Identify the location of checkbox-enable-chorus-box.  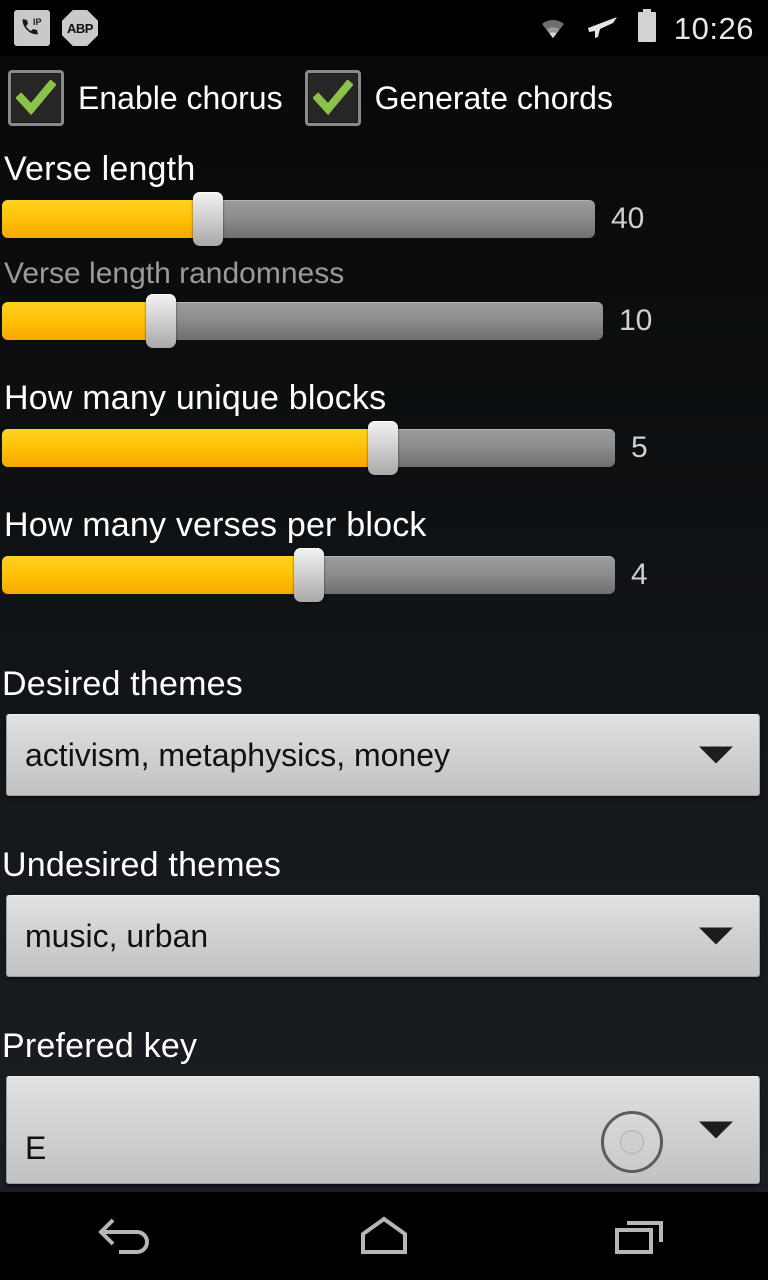
(36, 98).